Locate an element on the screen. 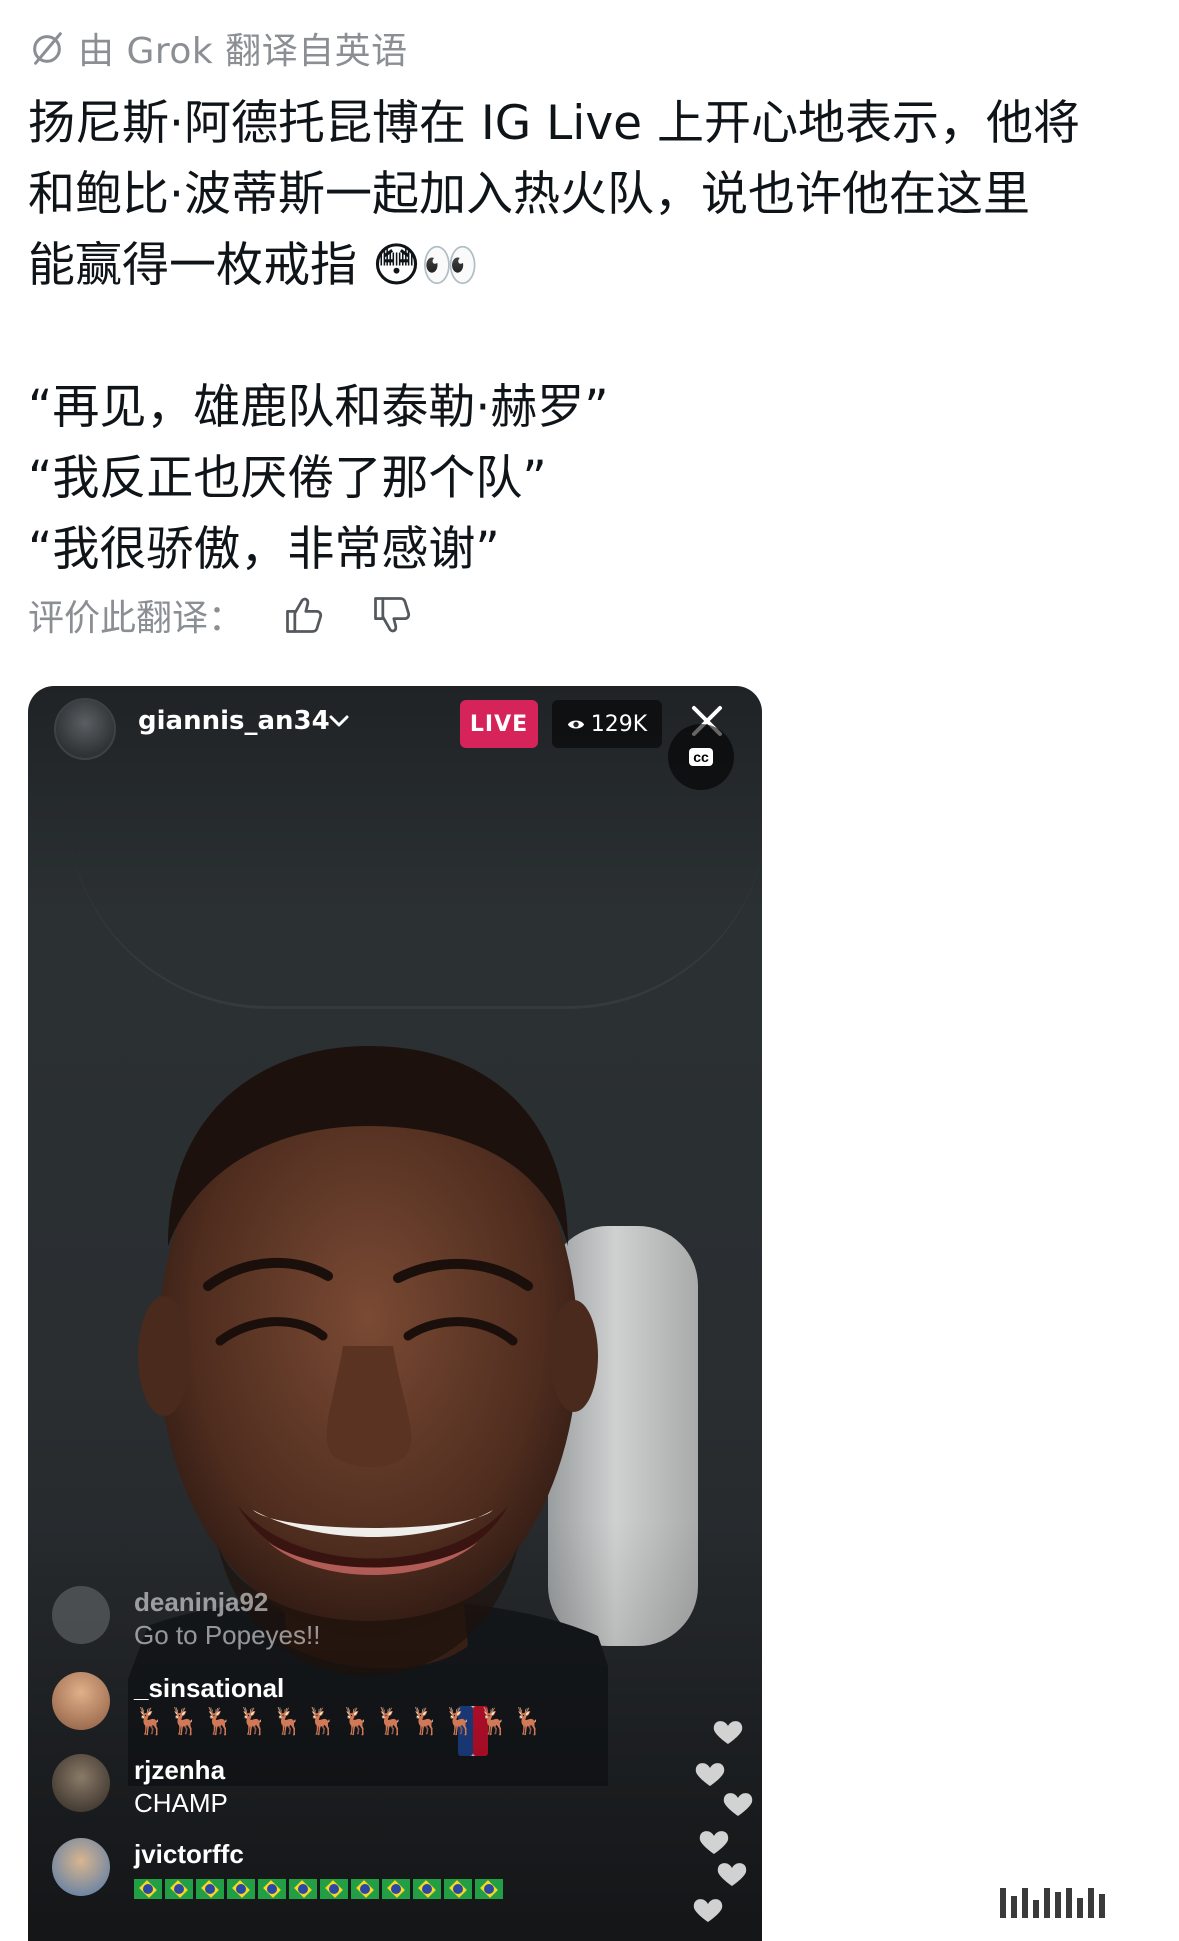  grok-slash-icon is located at coordinates (47, 48).